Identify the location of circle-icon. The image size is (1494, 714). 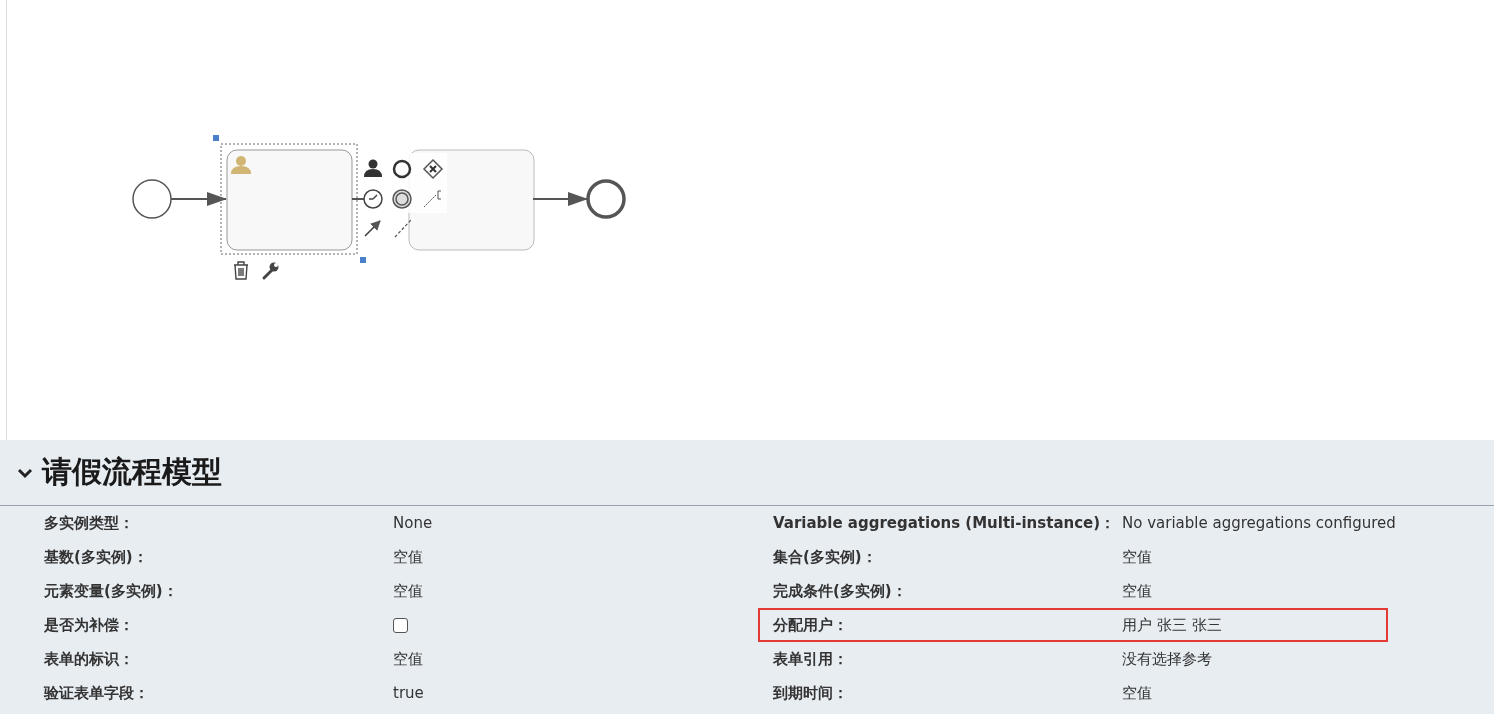
(402, 169).